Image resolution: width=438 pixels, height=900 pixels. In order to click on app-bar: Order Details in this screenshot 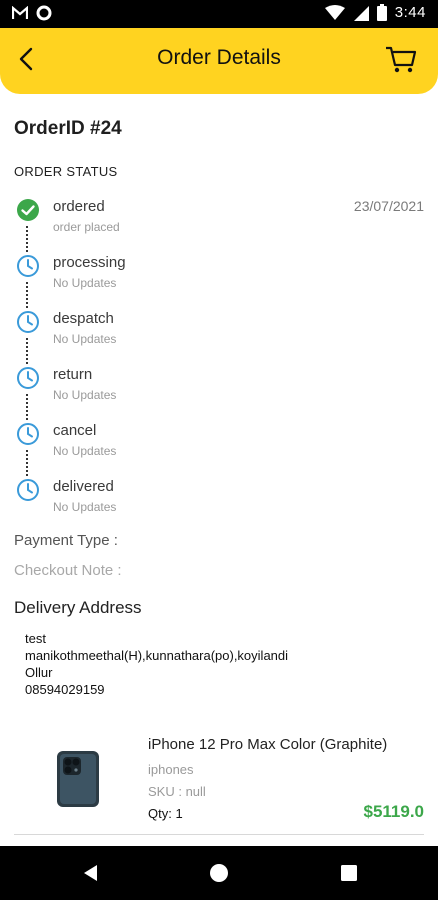, I will do `click(219, 61)`.